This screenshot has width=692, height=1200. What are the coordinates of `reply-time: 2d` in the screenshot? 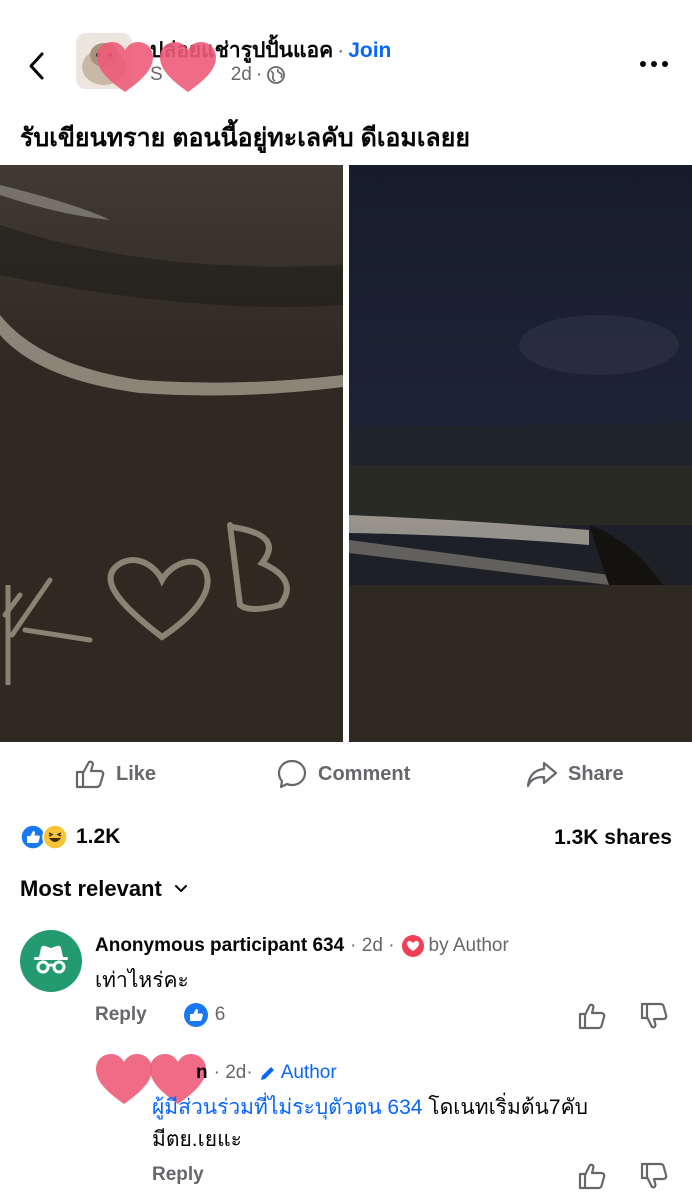 It's located at (236, 1072).